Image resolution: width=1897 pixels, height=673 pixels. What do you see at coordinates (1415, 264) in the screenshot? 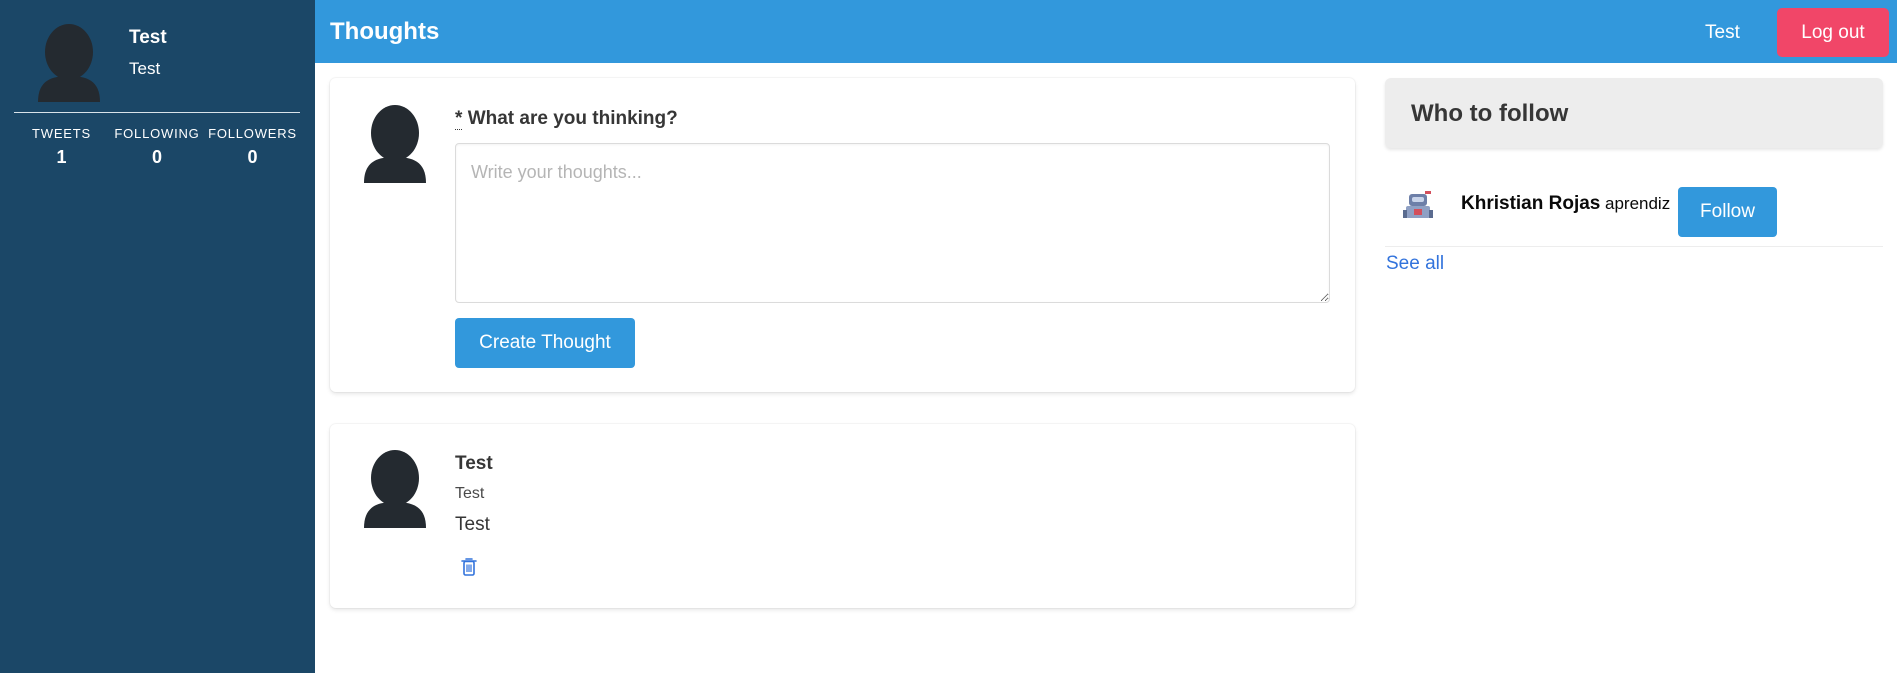
I see `see-all-link: See all` at bounding box center [1415, 264].